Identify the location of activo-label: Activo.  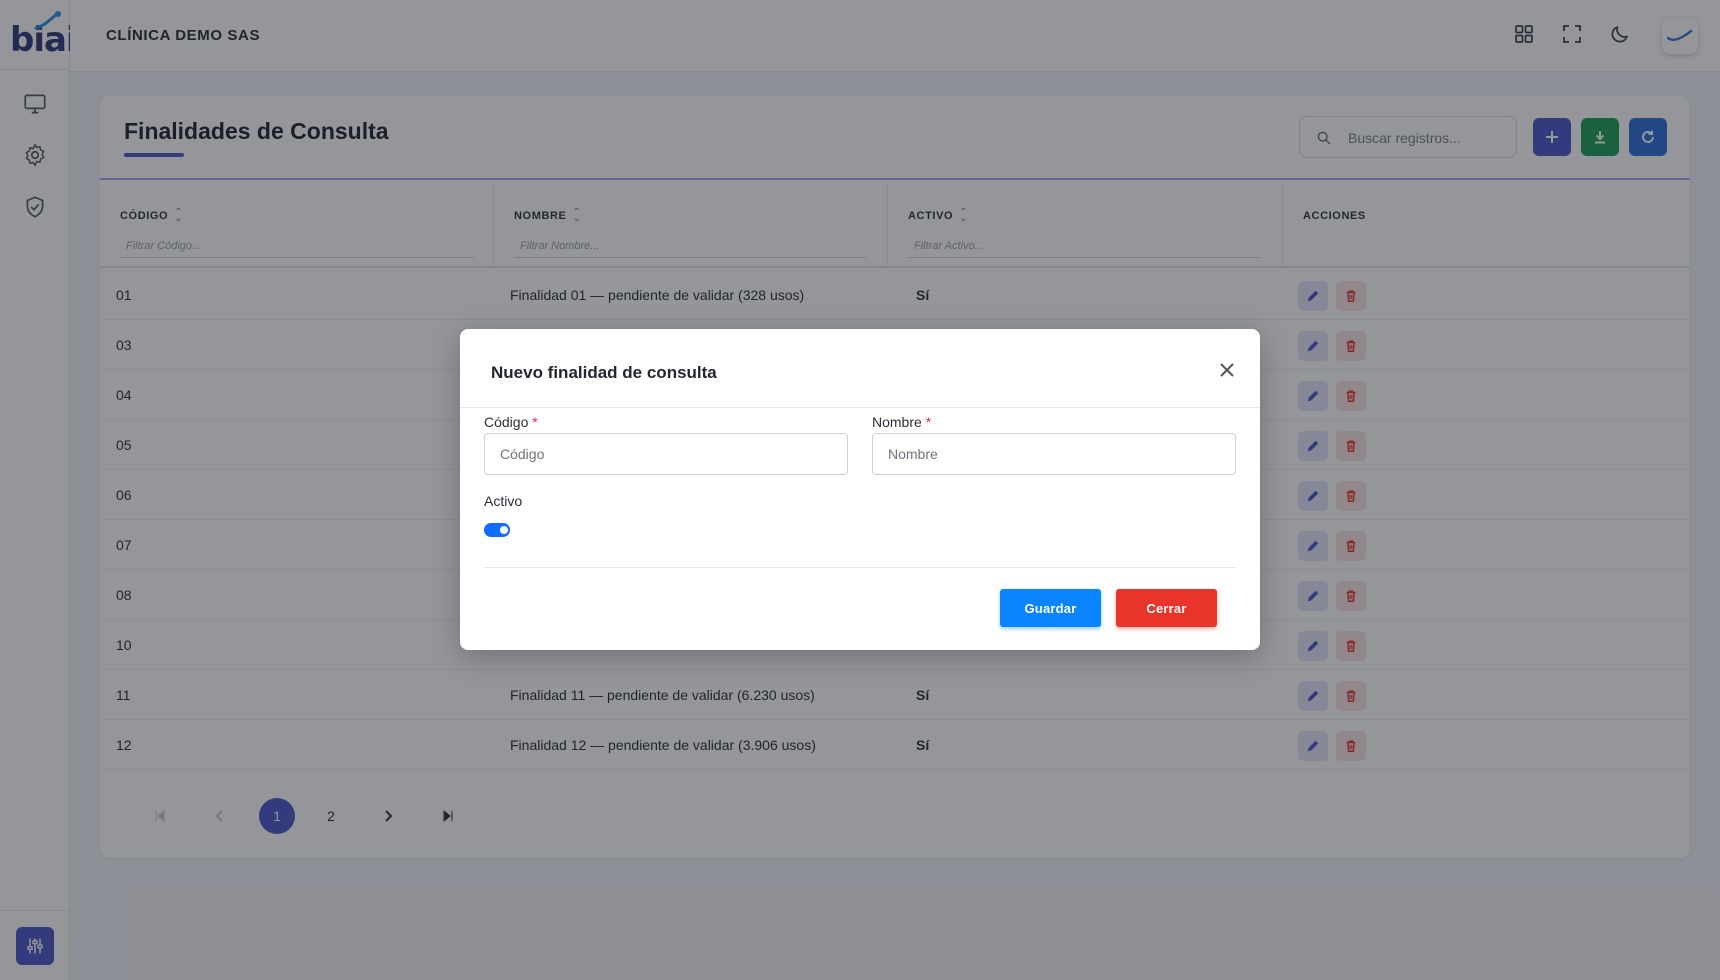
(503, 501).